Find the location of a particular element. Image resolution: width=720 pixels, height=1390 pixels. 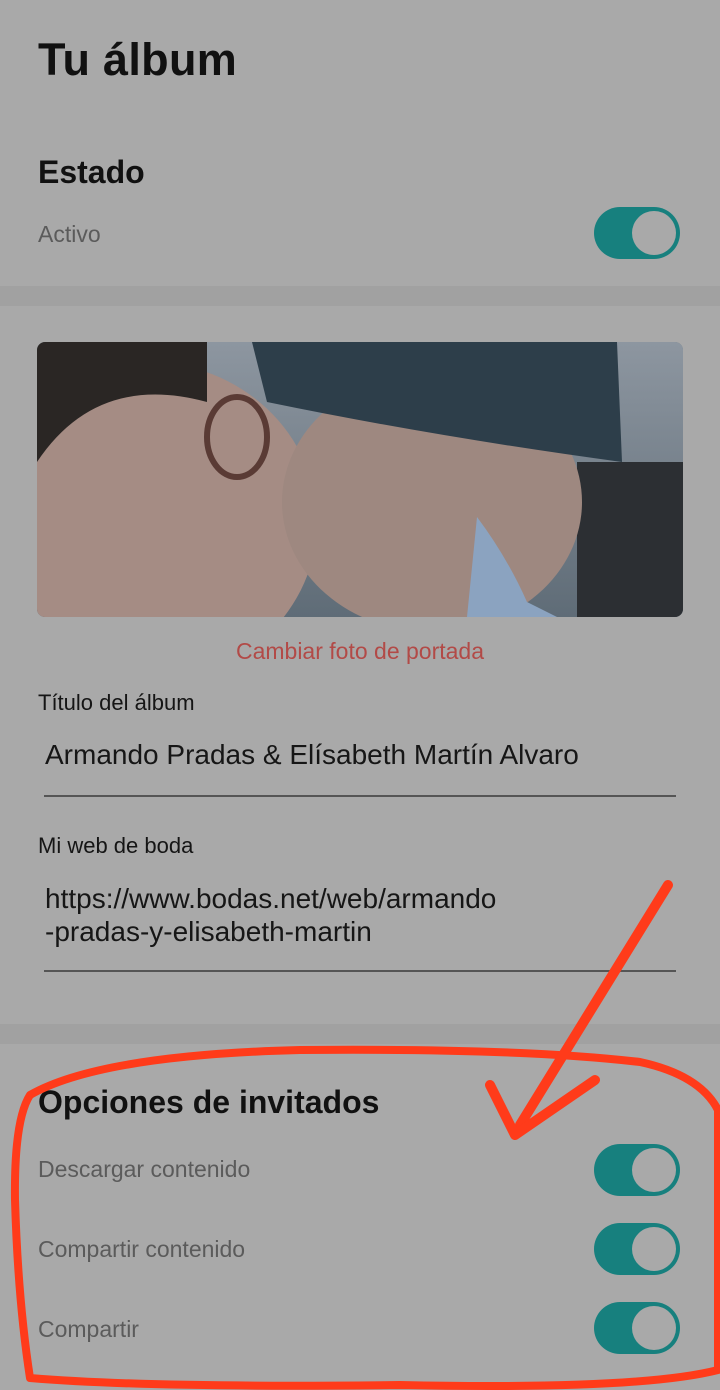

share-content-toggle is located at coordinates (637, 1249).